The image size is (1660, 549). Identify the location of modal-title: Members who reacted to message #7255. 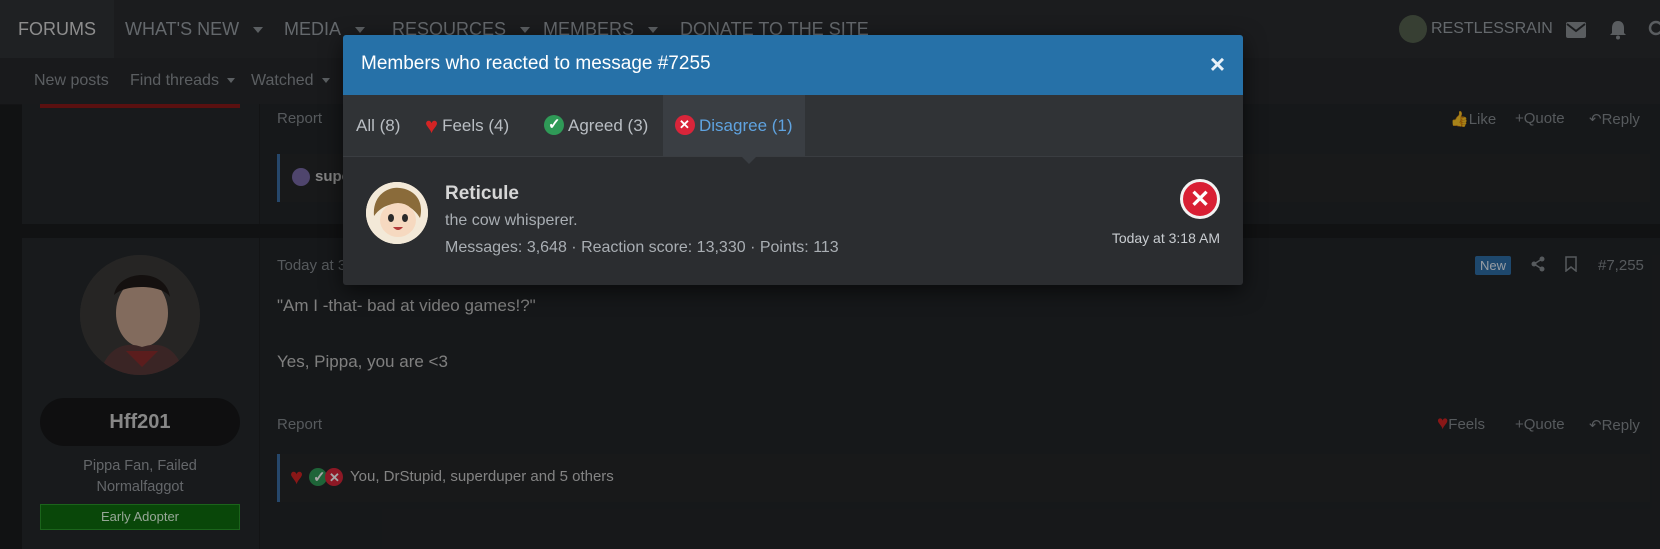
(536, 63).